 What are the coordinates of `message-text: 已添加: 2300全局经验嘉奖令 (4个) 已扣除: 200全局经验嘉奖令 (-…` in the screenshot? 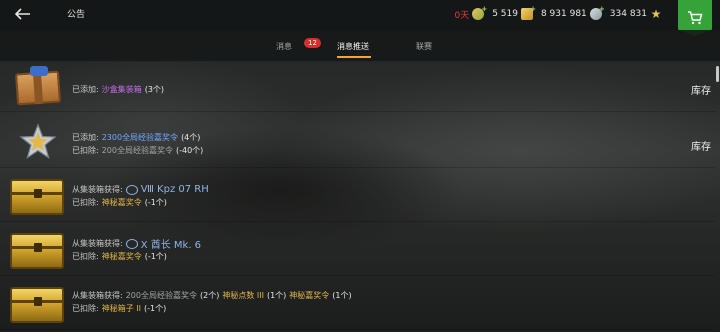 It's located at (137, 144).